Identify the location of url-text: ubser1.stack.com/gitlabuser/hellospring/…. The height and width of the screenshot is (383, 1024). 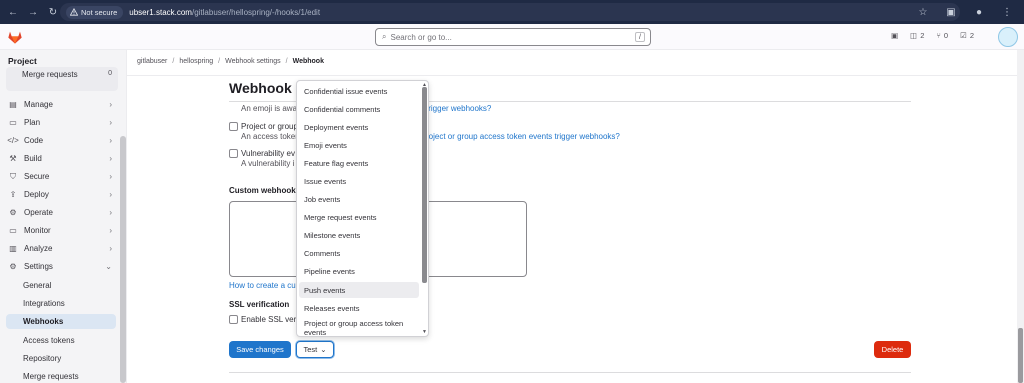
(224, 12).